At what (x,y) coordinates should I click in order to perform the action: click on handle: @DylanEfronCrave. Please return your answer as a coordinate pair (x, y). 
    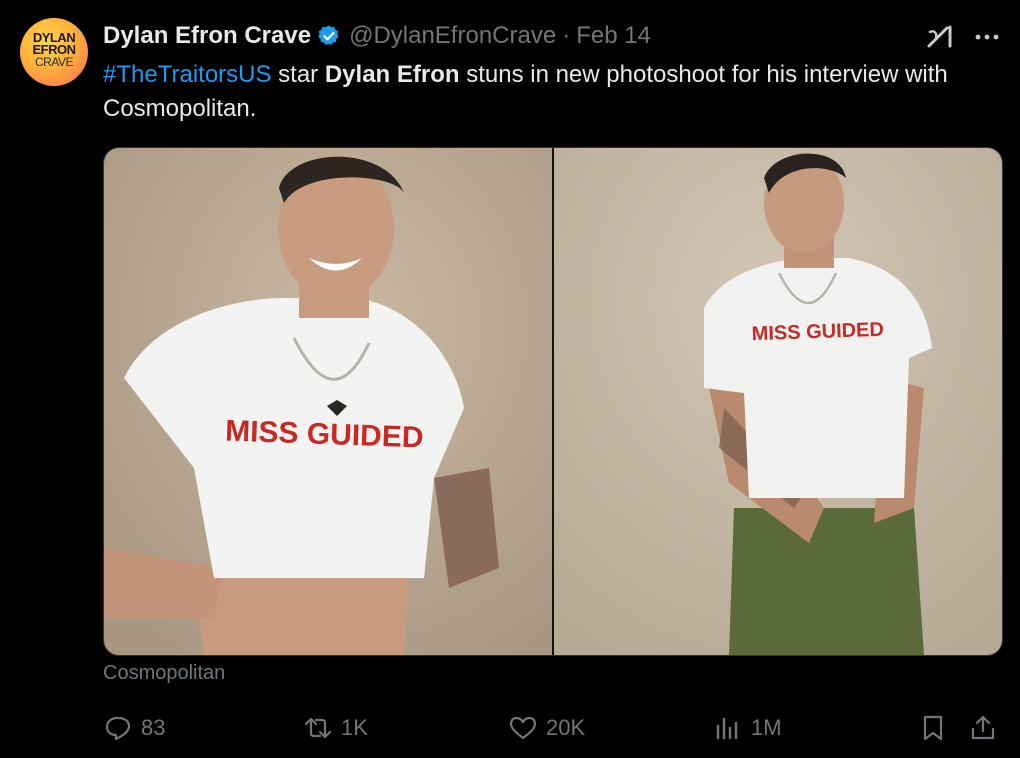
    Looking at the image, I should click on (452, 36).